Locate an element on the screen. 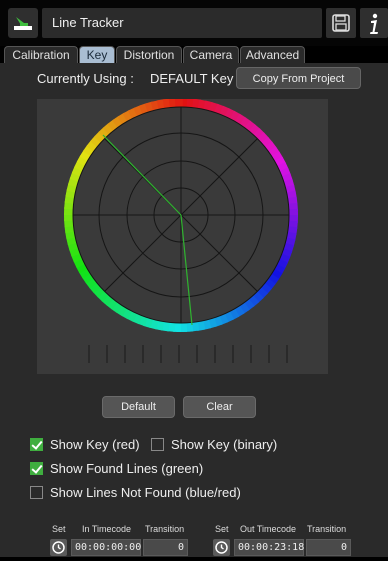 The image size is (388, 561). tab-advanced: Advanced is located at coordinates (272, 54).